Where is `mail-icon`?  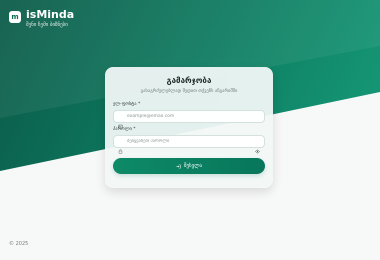 mail-icon is located at coordinates (120, 121).